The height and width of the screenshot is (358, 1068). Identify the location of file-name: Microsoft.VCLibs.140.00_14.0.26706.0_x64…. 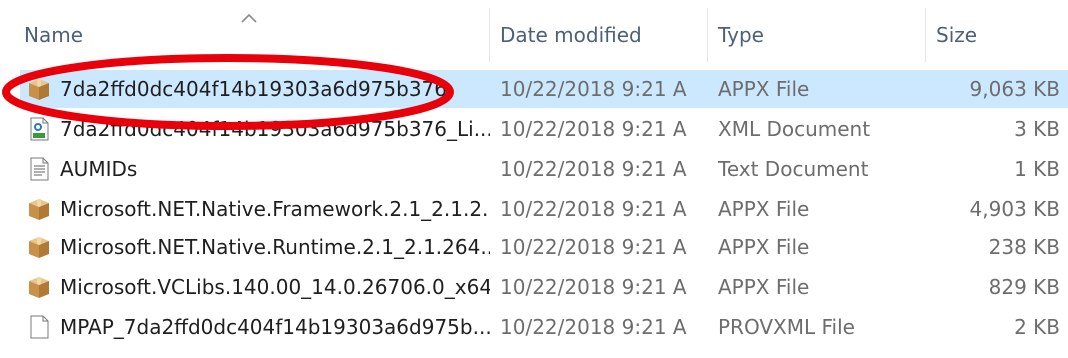
(275, 287).